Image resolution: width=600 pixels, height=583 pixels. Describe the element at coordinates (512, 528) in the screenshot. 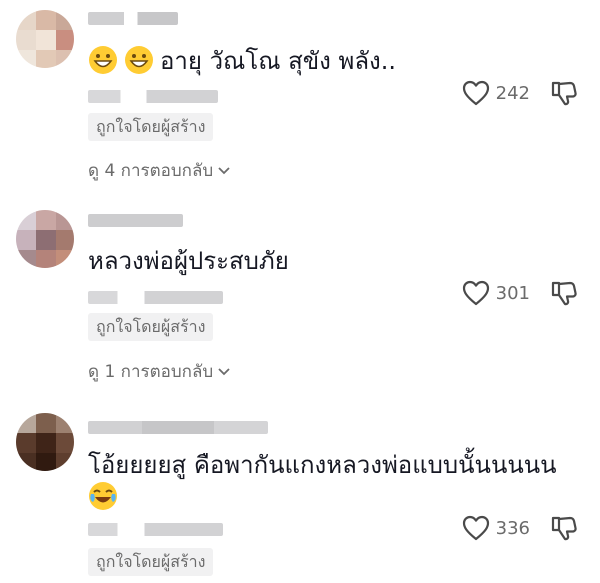

I see `like-count: 336` at that location.